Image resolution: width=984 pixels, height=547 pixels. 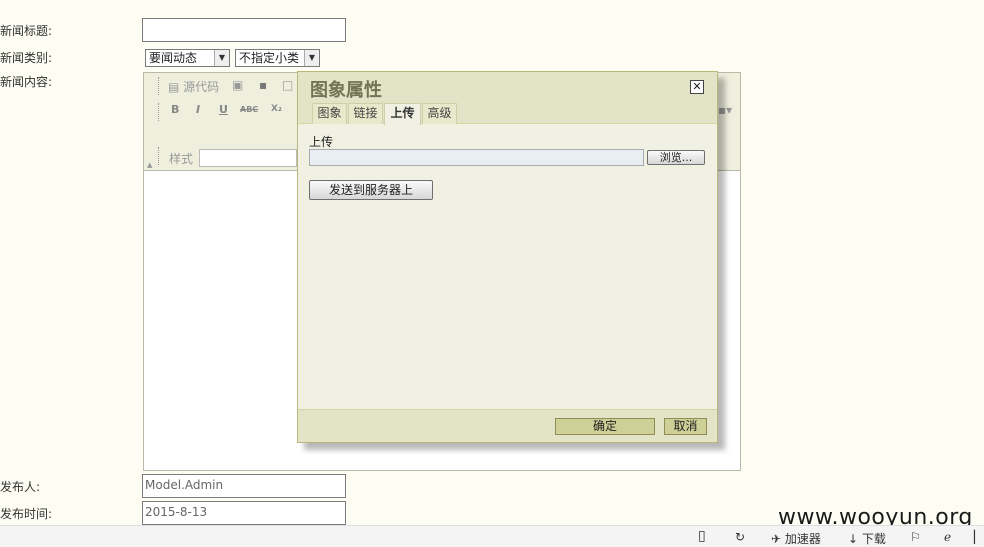 What do you see at coordinates (149, 165) in the screenshot?
I see `collapse-toolbar-icon: ▲` at bounding box center [149, 165].